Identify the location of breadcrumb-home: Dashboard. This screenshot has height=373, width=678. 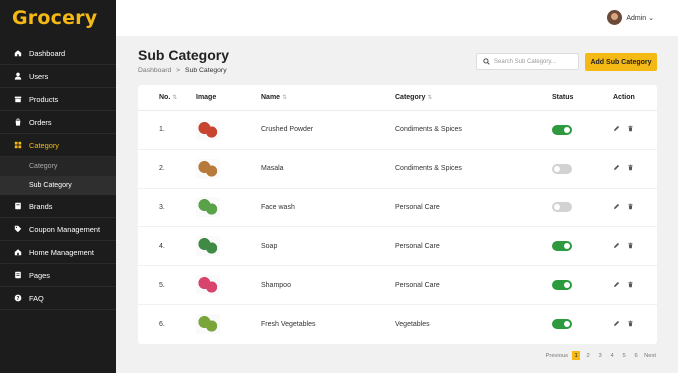
(154, 70).